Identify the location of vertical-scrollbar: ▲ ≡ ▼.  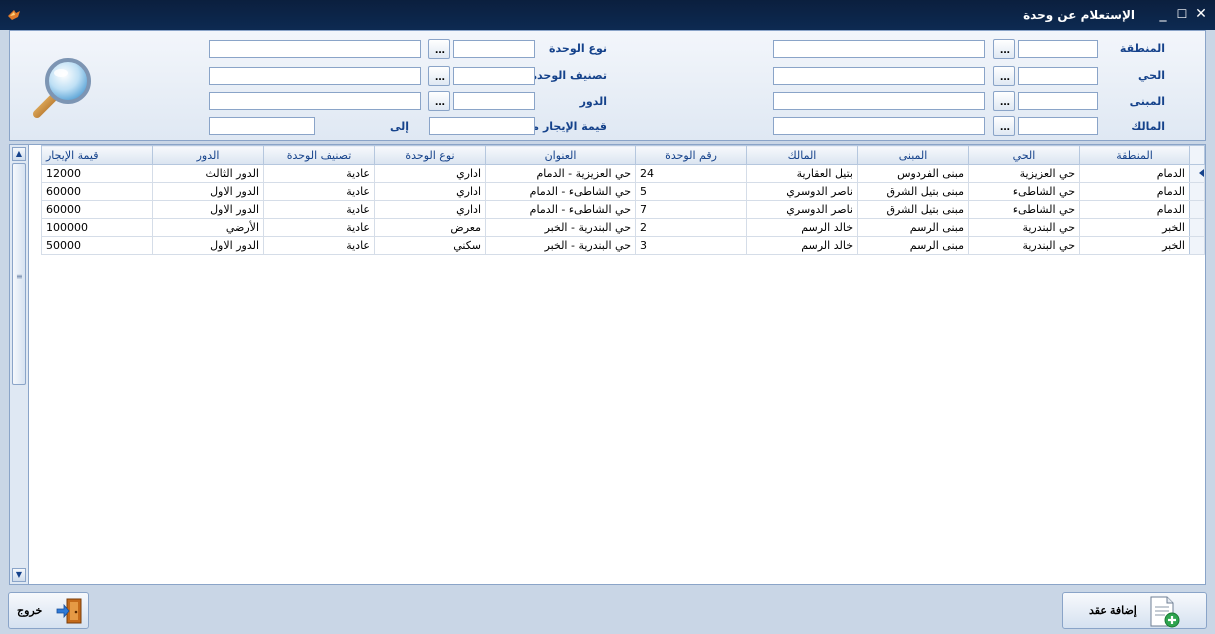
(19, 364).